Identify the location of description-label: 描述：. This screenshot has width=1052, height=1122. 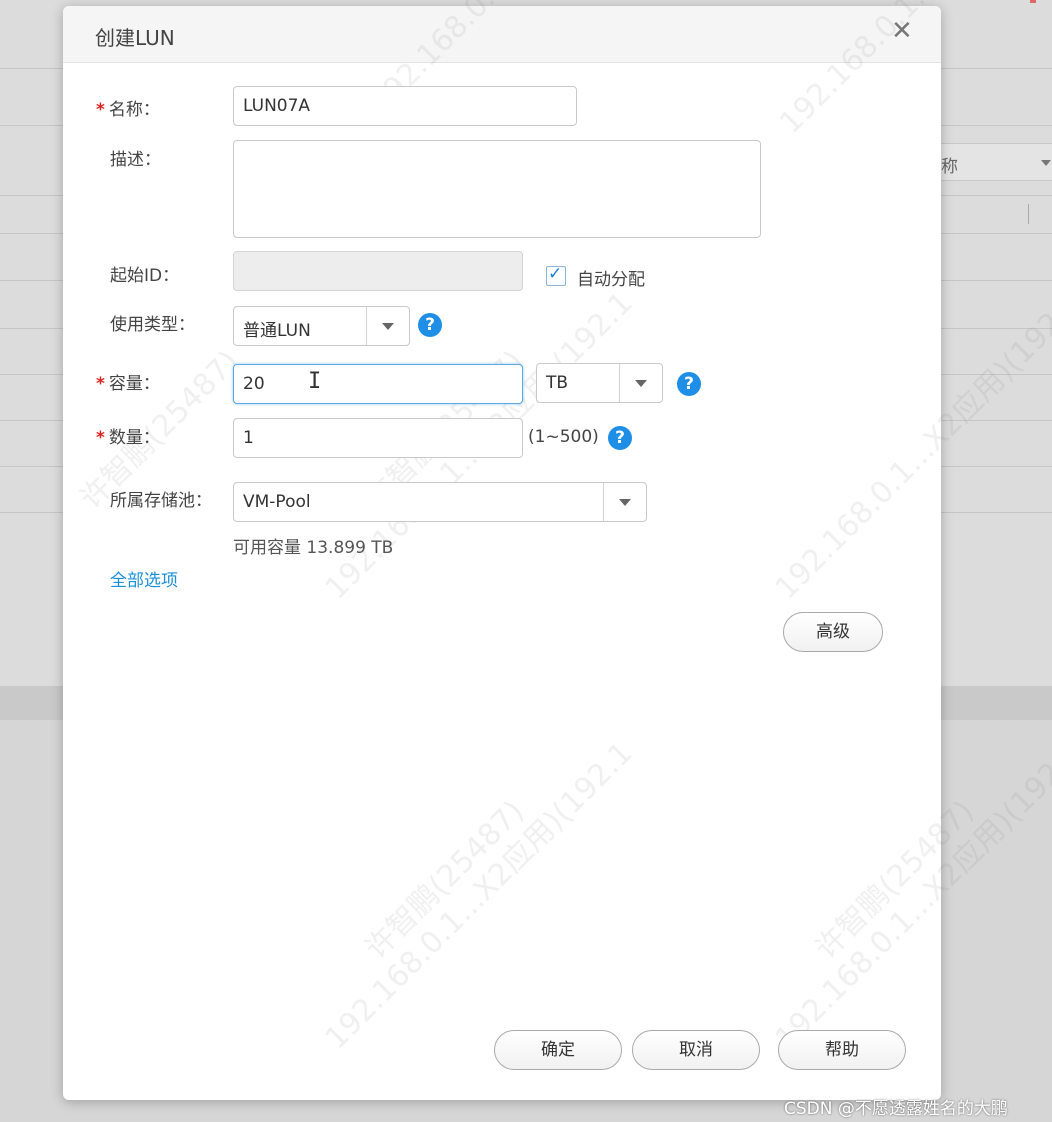
(135, 160).